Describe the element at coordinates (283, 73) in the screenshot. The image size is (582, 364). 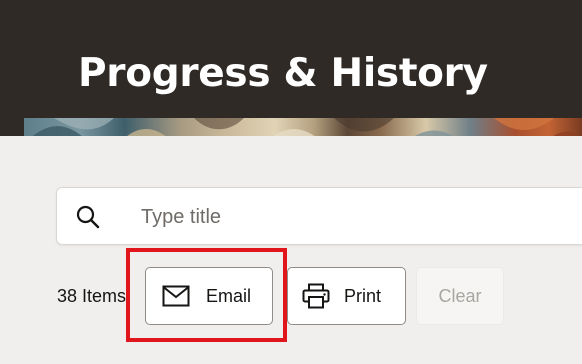
I see `page-title: Progress & History` at that location.